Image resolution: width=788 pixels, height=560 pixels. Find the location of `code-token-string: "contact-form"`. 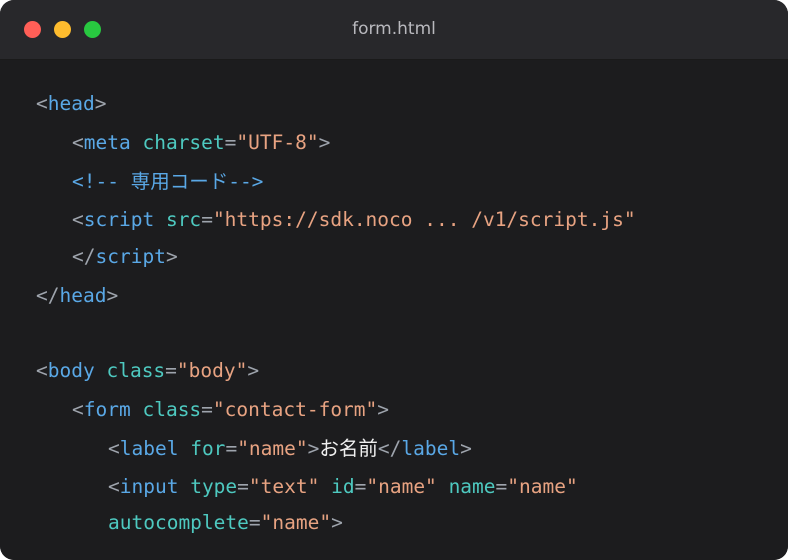

code-token-string: "contact-form" is located at coordinates (295, 409).